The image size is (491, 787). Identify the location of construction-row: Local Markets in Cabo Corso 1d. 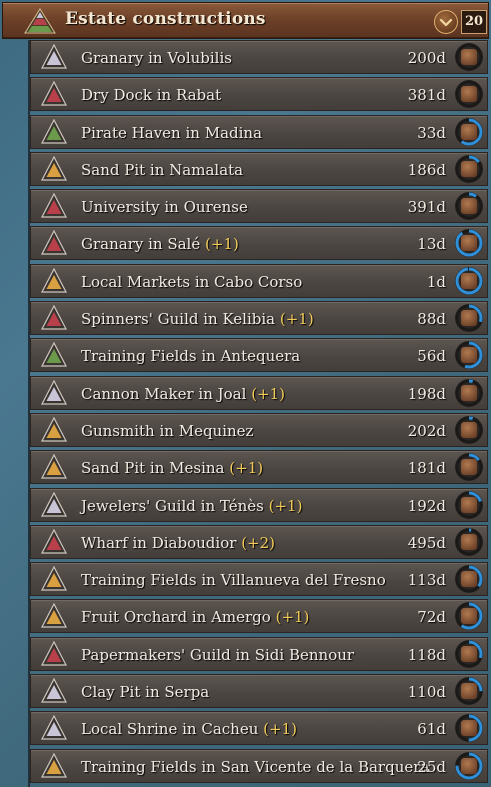
(259, 280).